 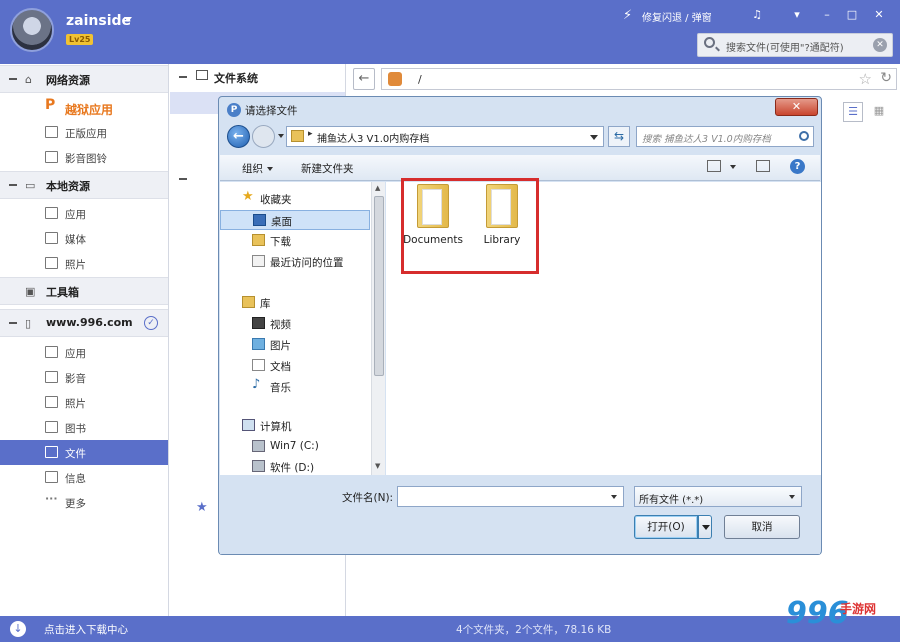 I want to click on refresh-button: ⇆, so click(x=619, y=136).